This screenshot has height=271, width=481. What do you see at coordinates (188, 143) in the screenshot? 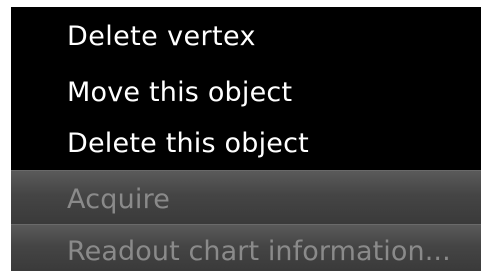
I see `menu-item-label: Delete this object` at bounding box center [188, 143].